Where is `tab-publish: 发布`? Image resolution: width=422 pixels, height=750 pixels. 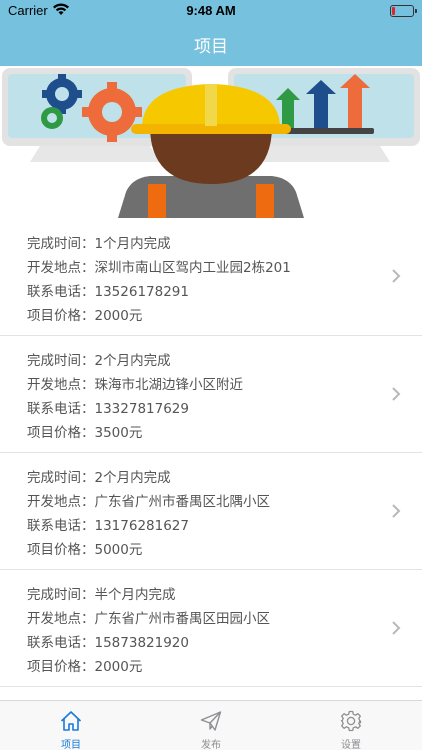 tab-publish: 发布 is located at coordinates (211, 725).